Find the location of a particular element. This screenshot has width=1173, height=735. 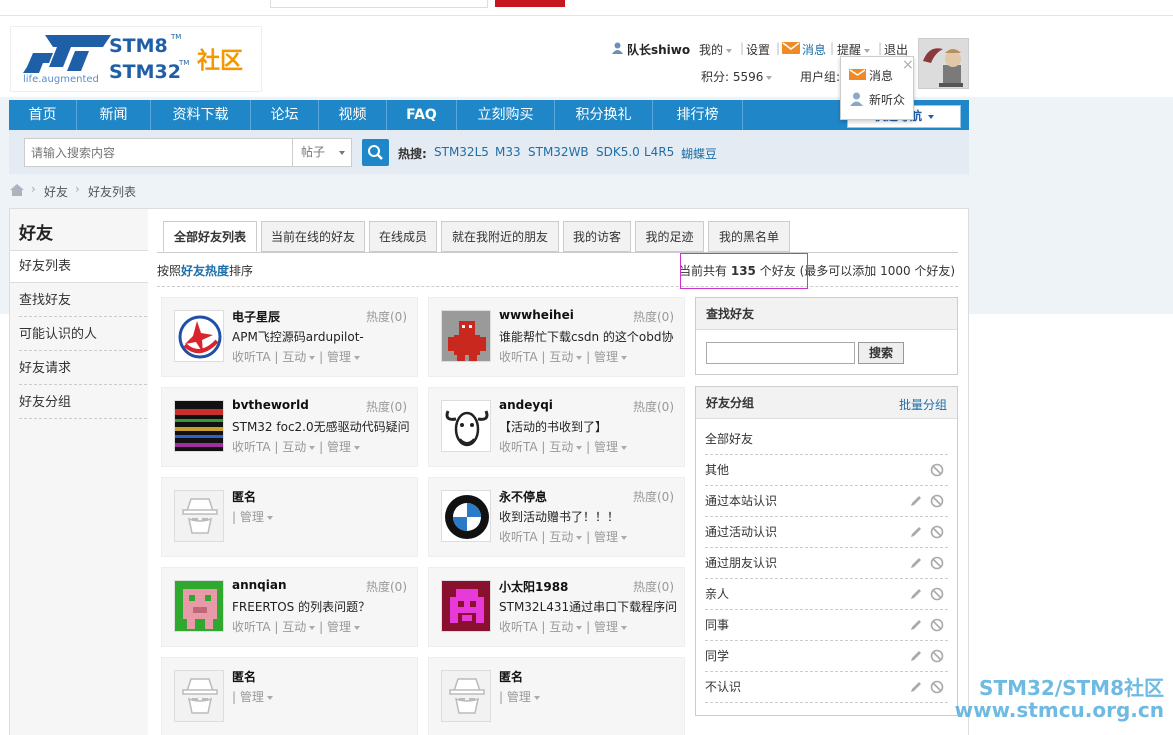

nav-item-buy: 立刻购买 is located at coordinates (506, 115).